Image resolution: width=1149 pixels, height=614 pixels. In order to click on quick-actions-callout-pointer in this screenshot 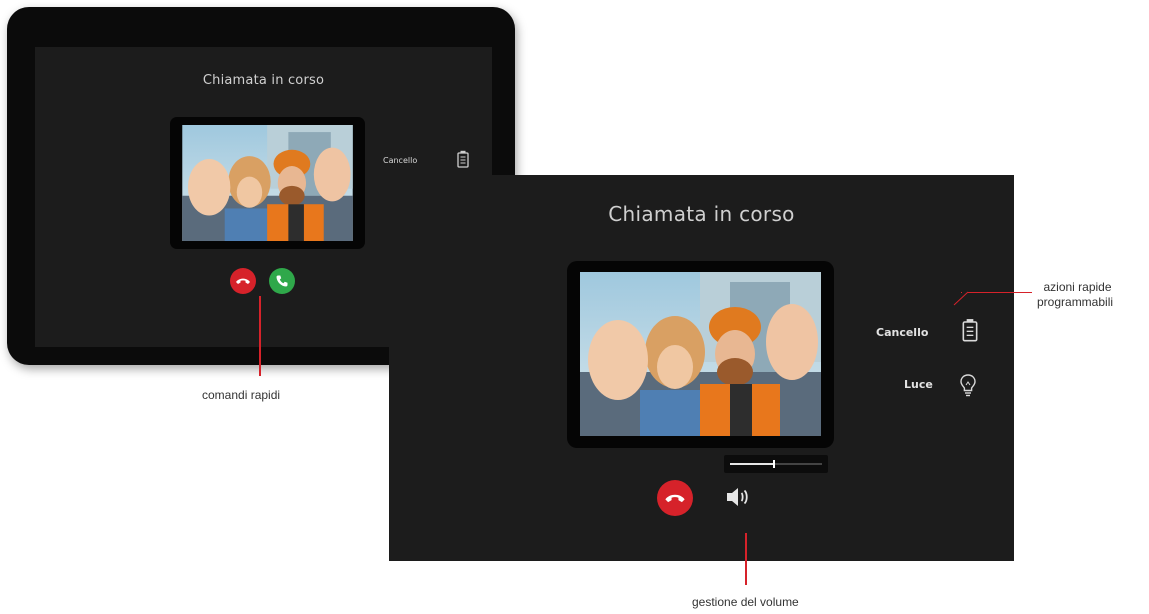, I will do `click(961, 298)`.